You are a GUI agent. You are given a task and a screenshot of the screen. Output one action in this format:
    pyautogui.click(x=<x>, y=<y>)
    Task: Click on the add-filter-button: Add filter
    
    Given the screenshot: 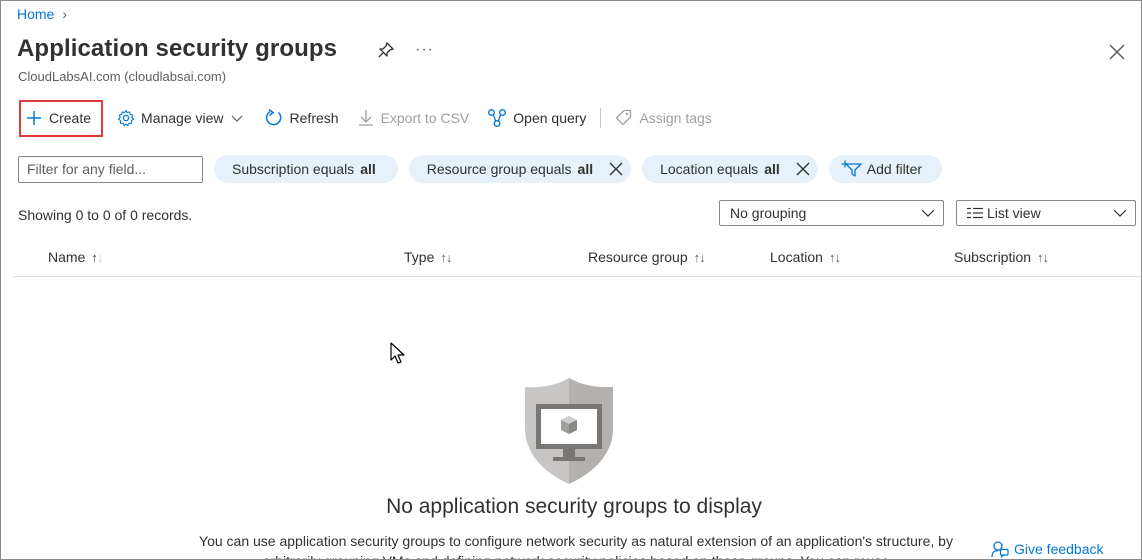 What is the action you would take?
    pyautogui.click(x=885, y=169)
    